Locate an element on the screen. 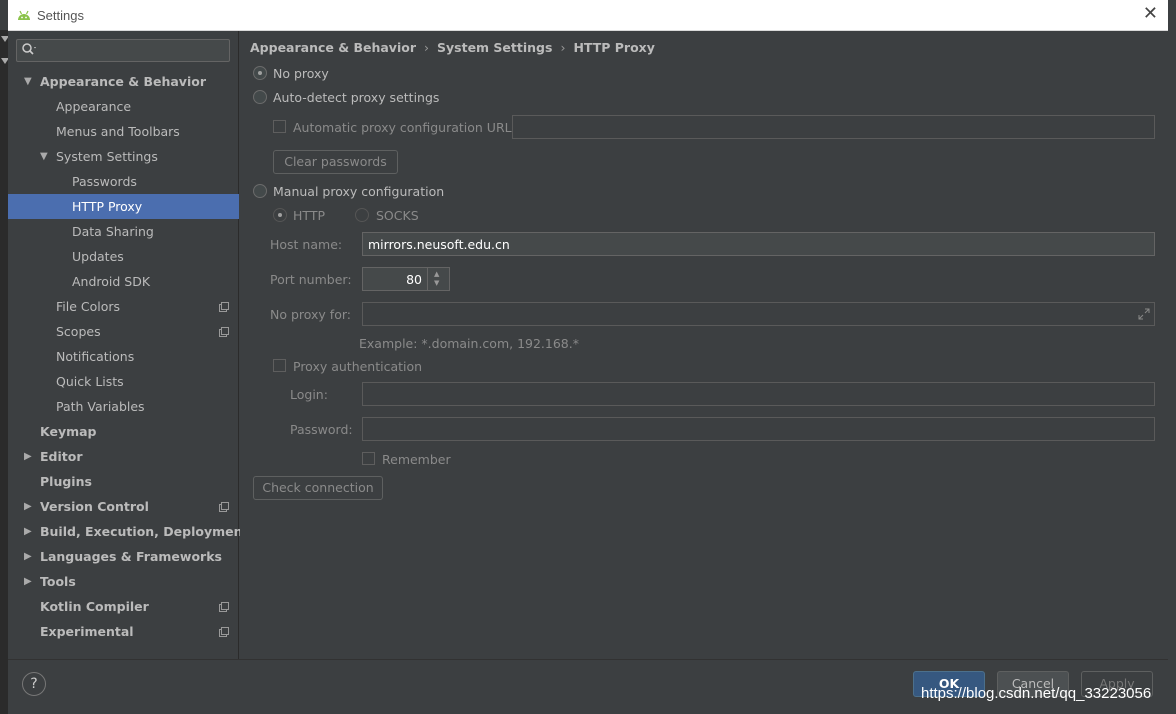  sidebar-item-label: System Settings is located at coordinates (107, 156).